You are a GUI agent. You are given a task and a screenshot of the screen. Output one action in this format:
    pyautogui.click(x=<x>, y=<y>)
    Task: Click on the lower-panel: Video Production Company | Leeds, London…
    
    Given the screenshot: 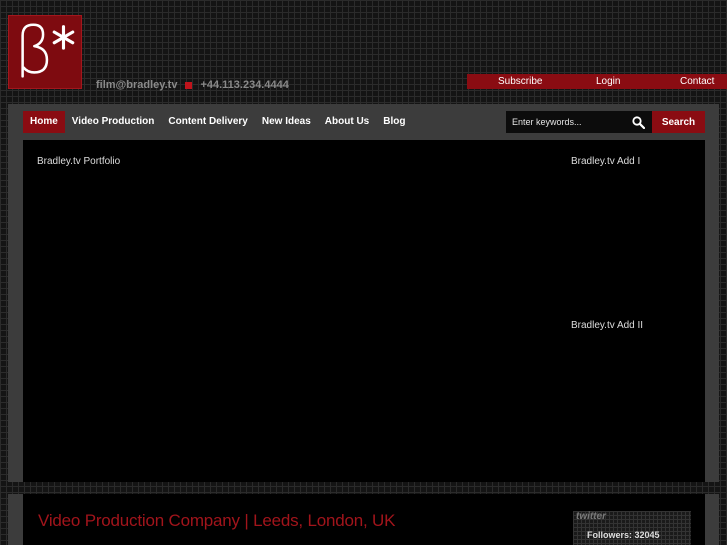 What is the action you would take?
    pyautogui.click(x=363, y=519)
    